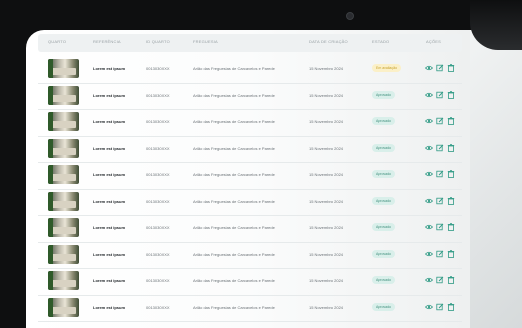  I want to click on header-referencia: REFERÊNCIA, so click(107, 41).